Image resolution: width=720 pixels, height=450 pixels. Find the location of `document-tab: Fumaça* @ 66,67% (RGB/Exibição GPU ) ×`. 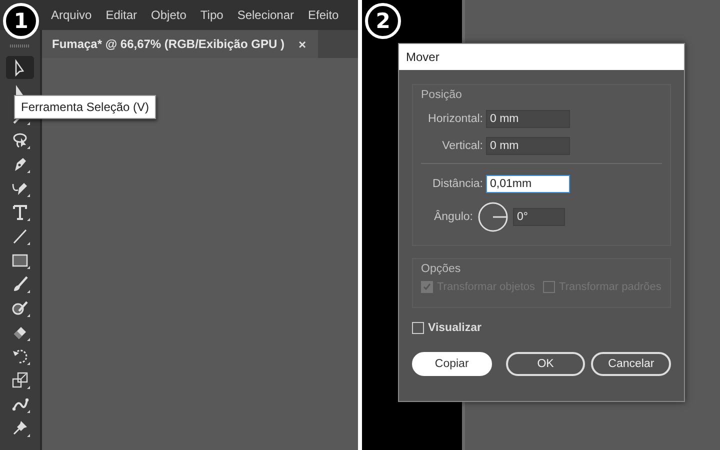

document-tab: Fumaça* @ 66,67% (RGB/Exibição GPU ) × is located at coordinates (180, 44).